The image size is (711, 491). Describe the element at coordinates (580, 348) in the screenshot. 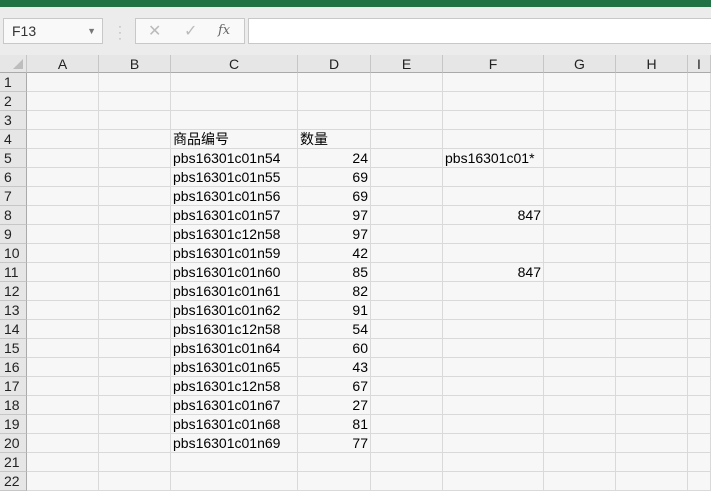

I see `cell-g15` at that location.